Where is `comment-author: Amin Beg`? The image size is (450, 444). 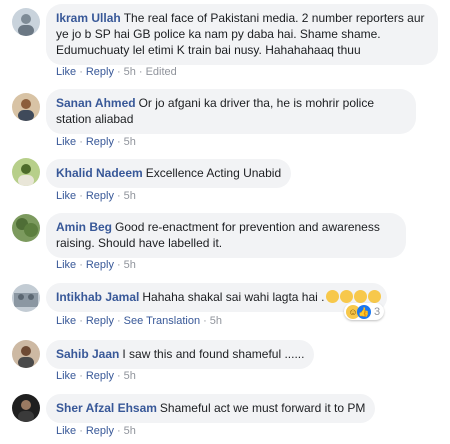 comment-author: Amin Beg is located at coordinates (84, 227).